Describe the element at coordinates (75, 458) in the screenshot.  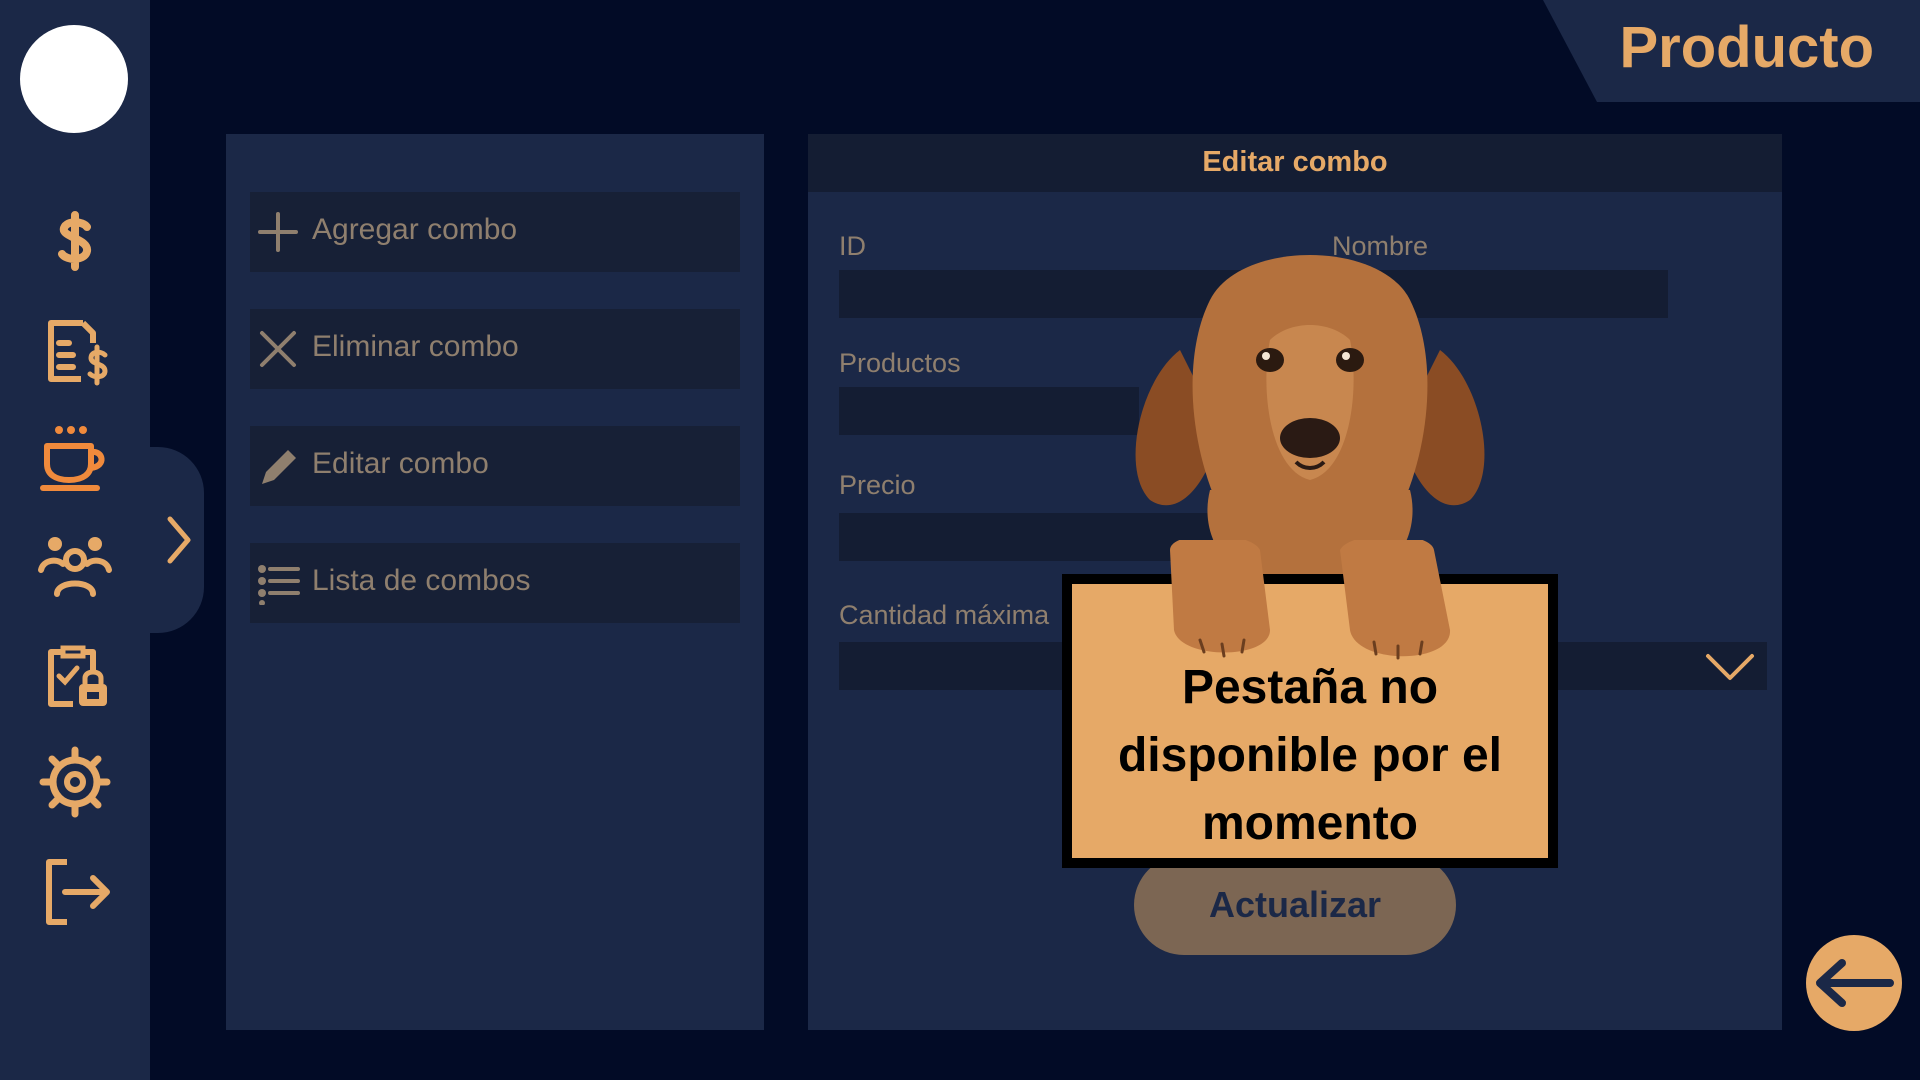
I see `coffee-cup-icon` at that location.